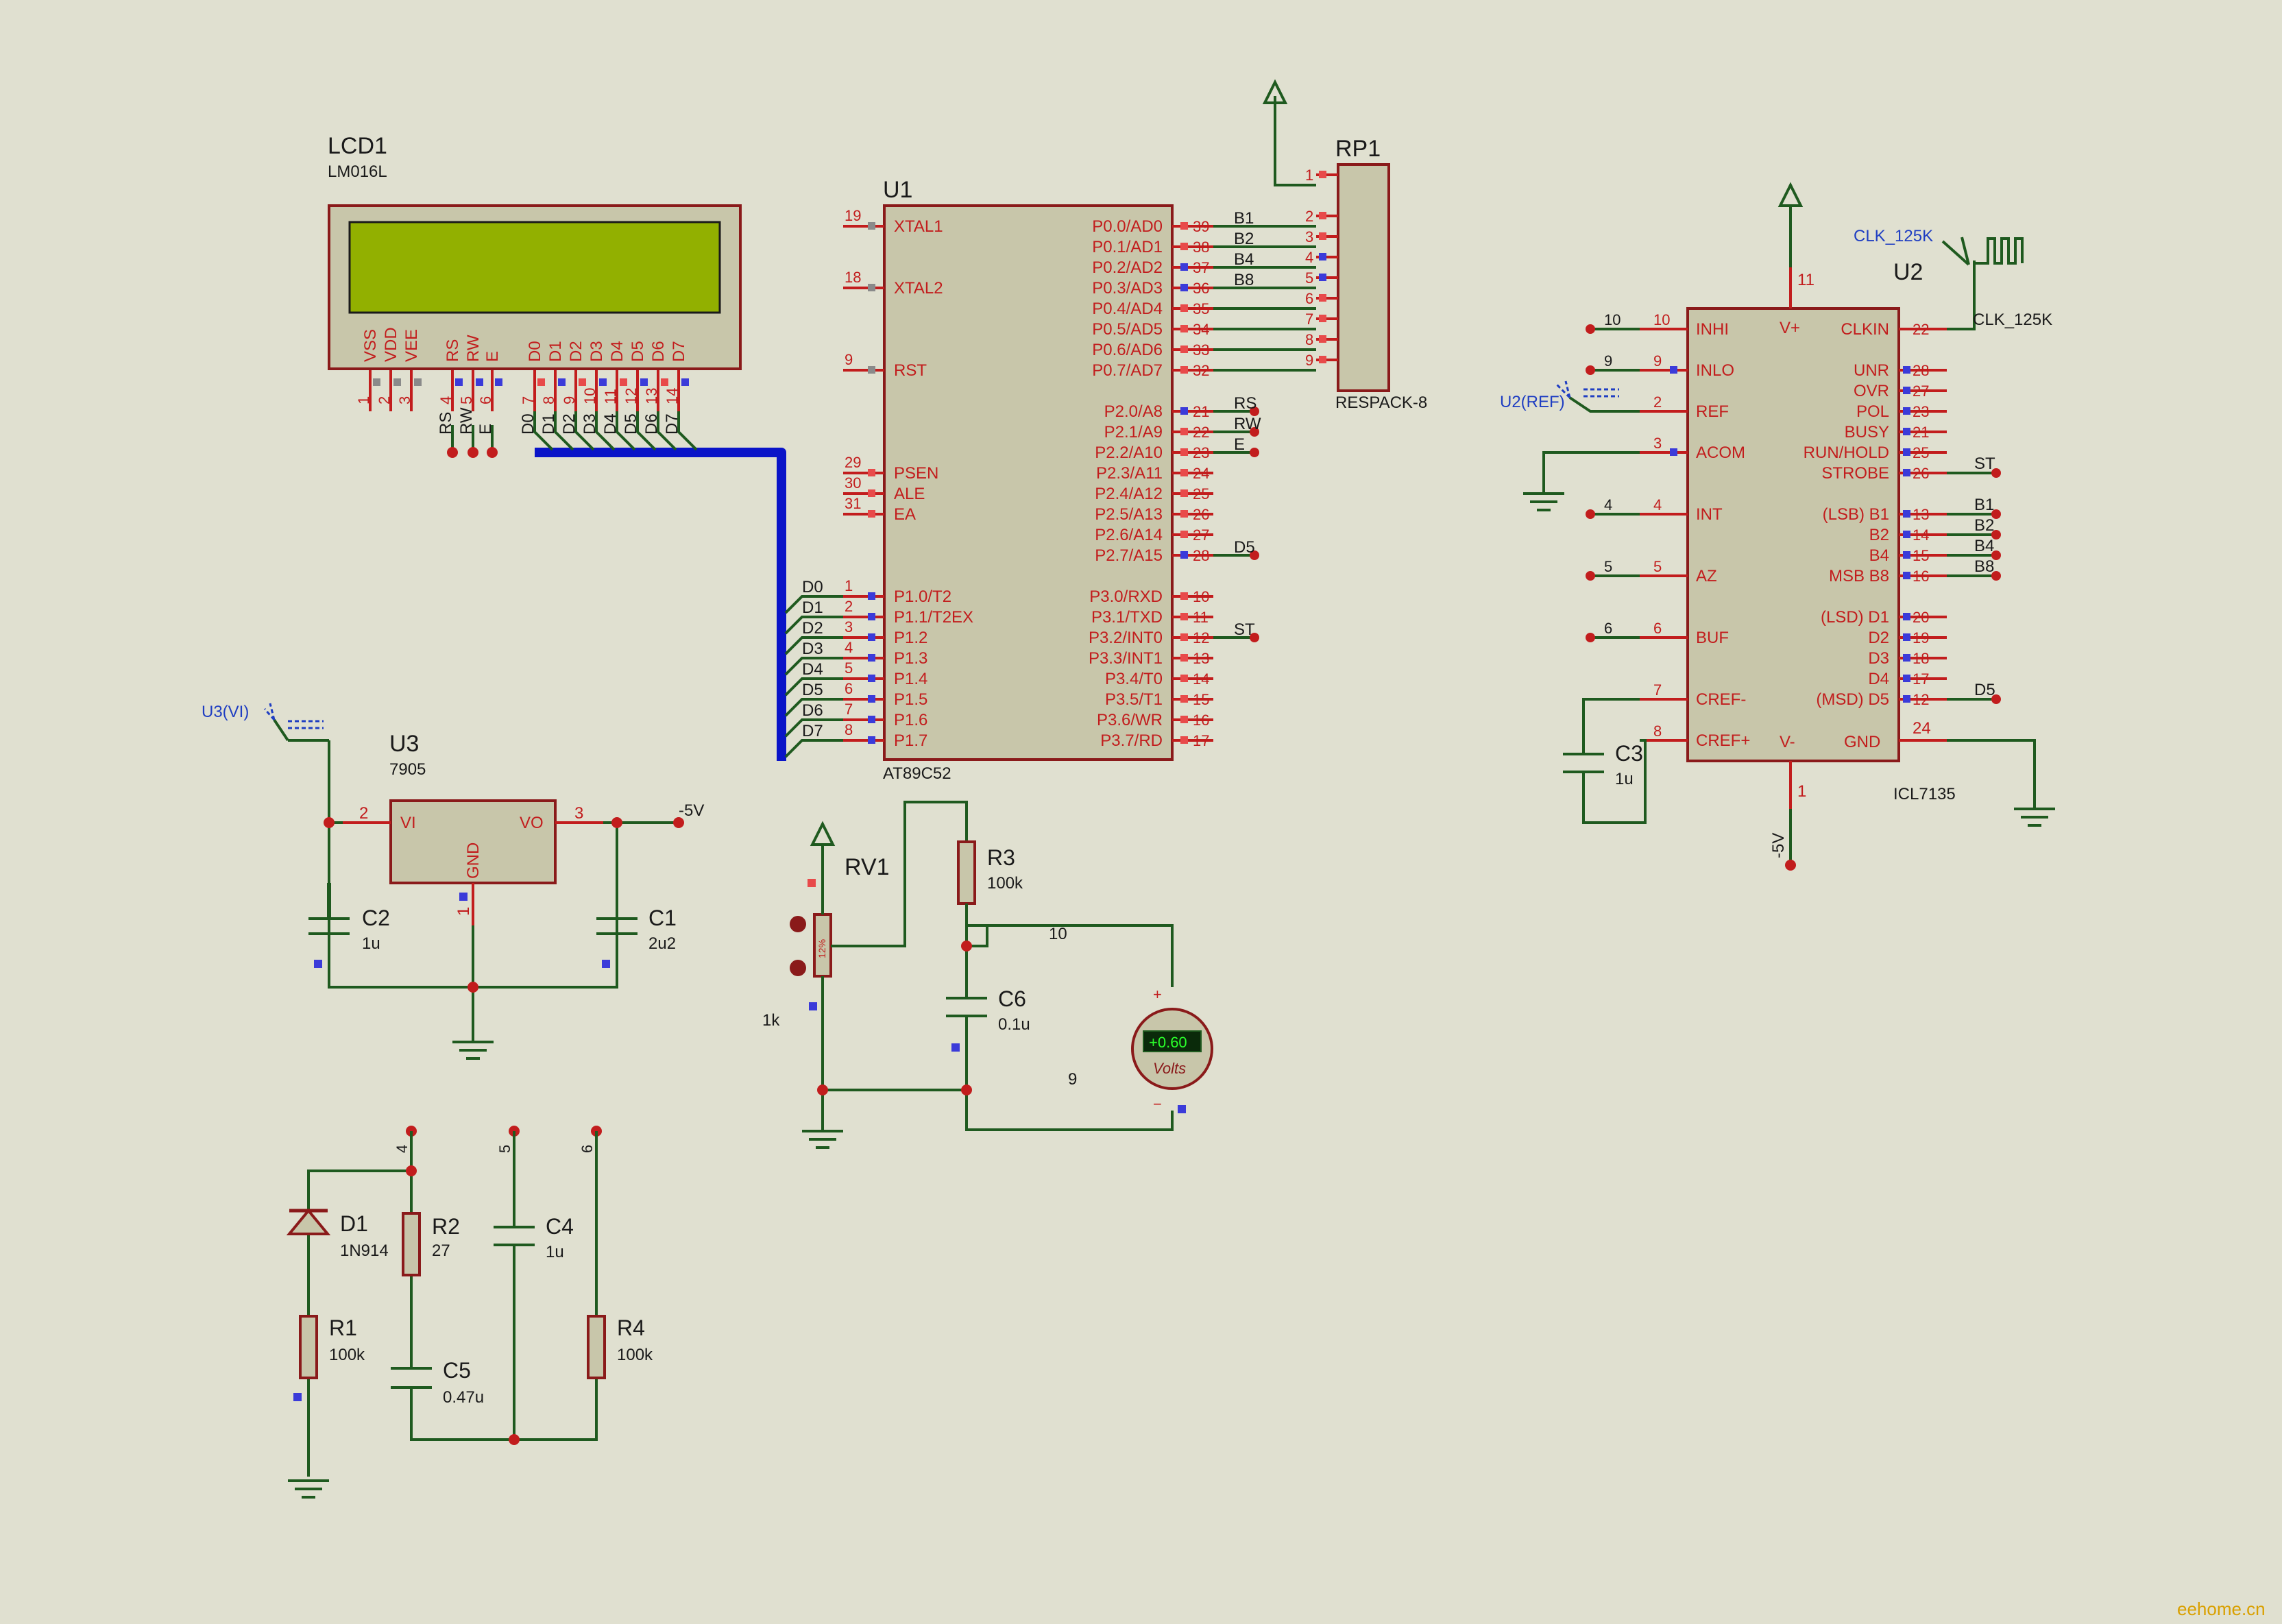 The image size is (2282, 1624). Describe the element at coordinates (1158, 994) in the screenshot. I see `voltmeter-plus: +` at that location.